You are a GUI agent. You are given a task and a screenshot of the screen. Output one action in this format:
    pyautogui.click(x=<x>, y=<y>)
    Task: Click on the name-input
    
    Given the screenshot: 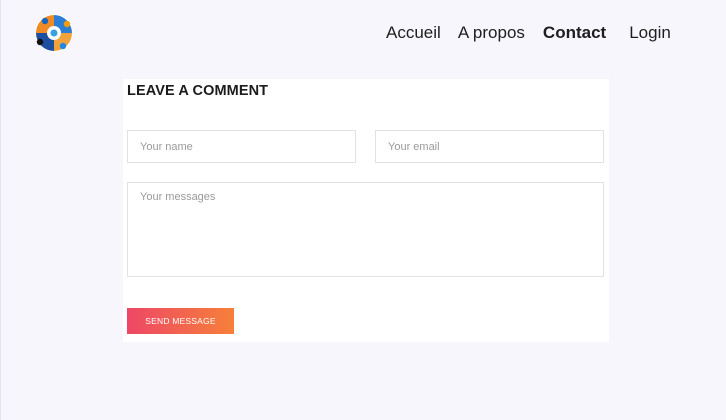 What is the action you would take?
    pyautogui.click(x=241, y=146)
    